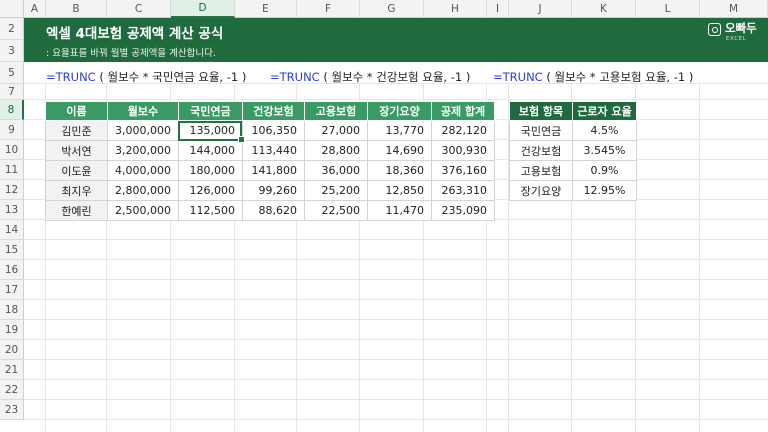  Describe the element at coordinates (76, 210) in the screenshot. I see `name-cell: 한예린` at that location.